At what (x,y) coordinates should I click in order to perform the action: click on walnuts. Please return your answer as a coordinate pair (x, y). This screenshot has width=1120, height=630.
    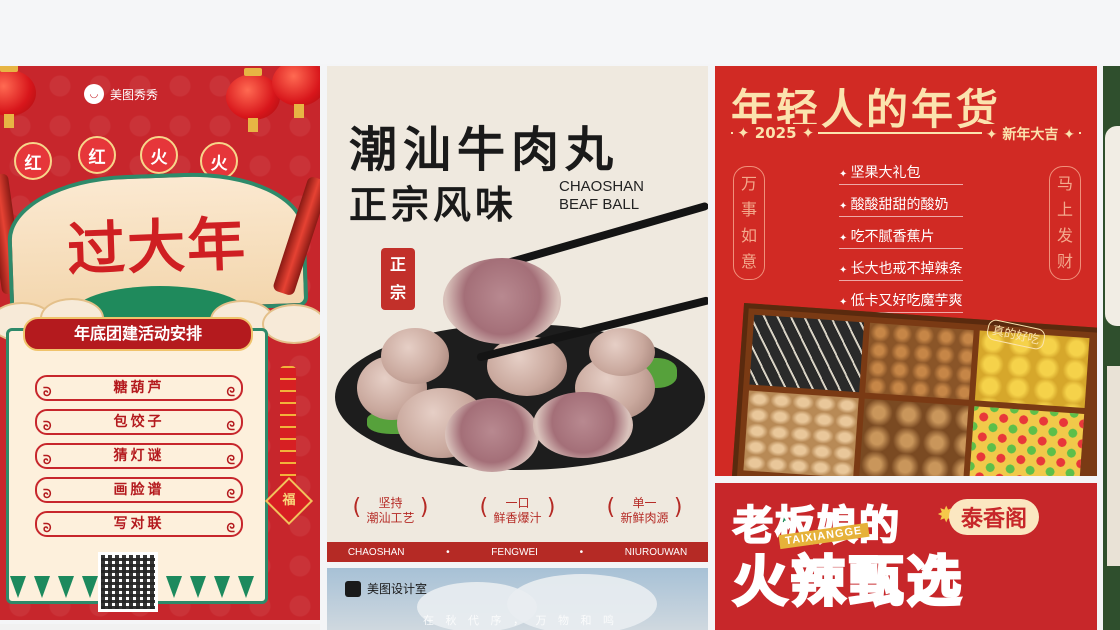
    Looking at the image, I should click on (914, 437).